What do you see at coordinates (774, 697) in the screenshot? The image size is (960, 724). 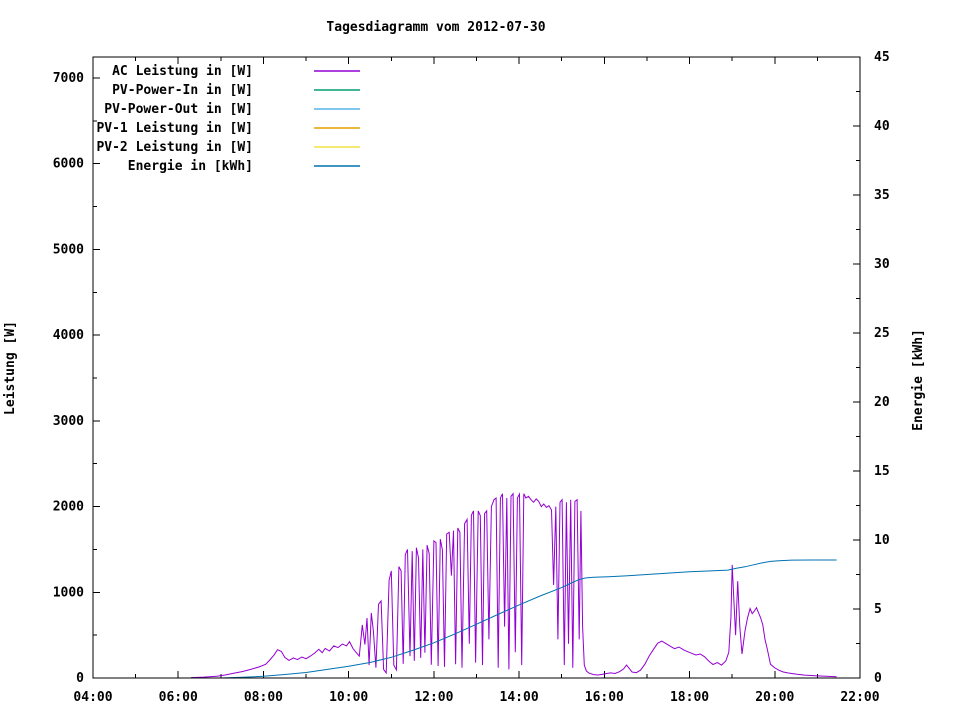 I see `x-tick-label: 20:00` at bounding box center [774, 697].